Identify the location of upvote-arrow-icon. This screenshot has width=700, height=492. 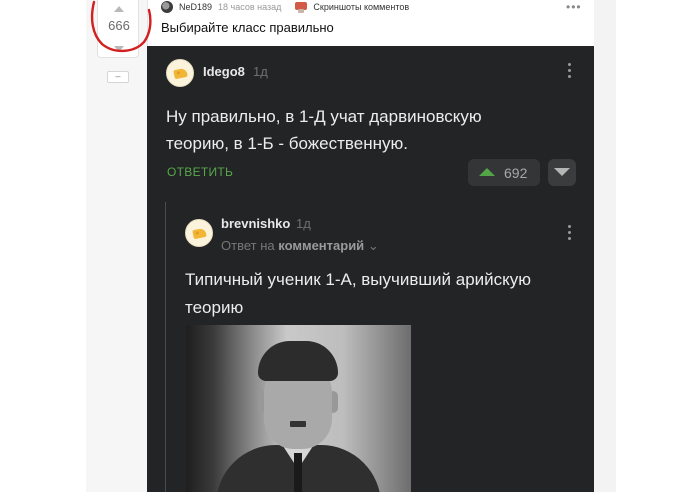
(119, 9).